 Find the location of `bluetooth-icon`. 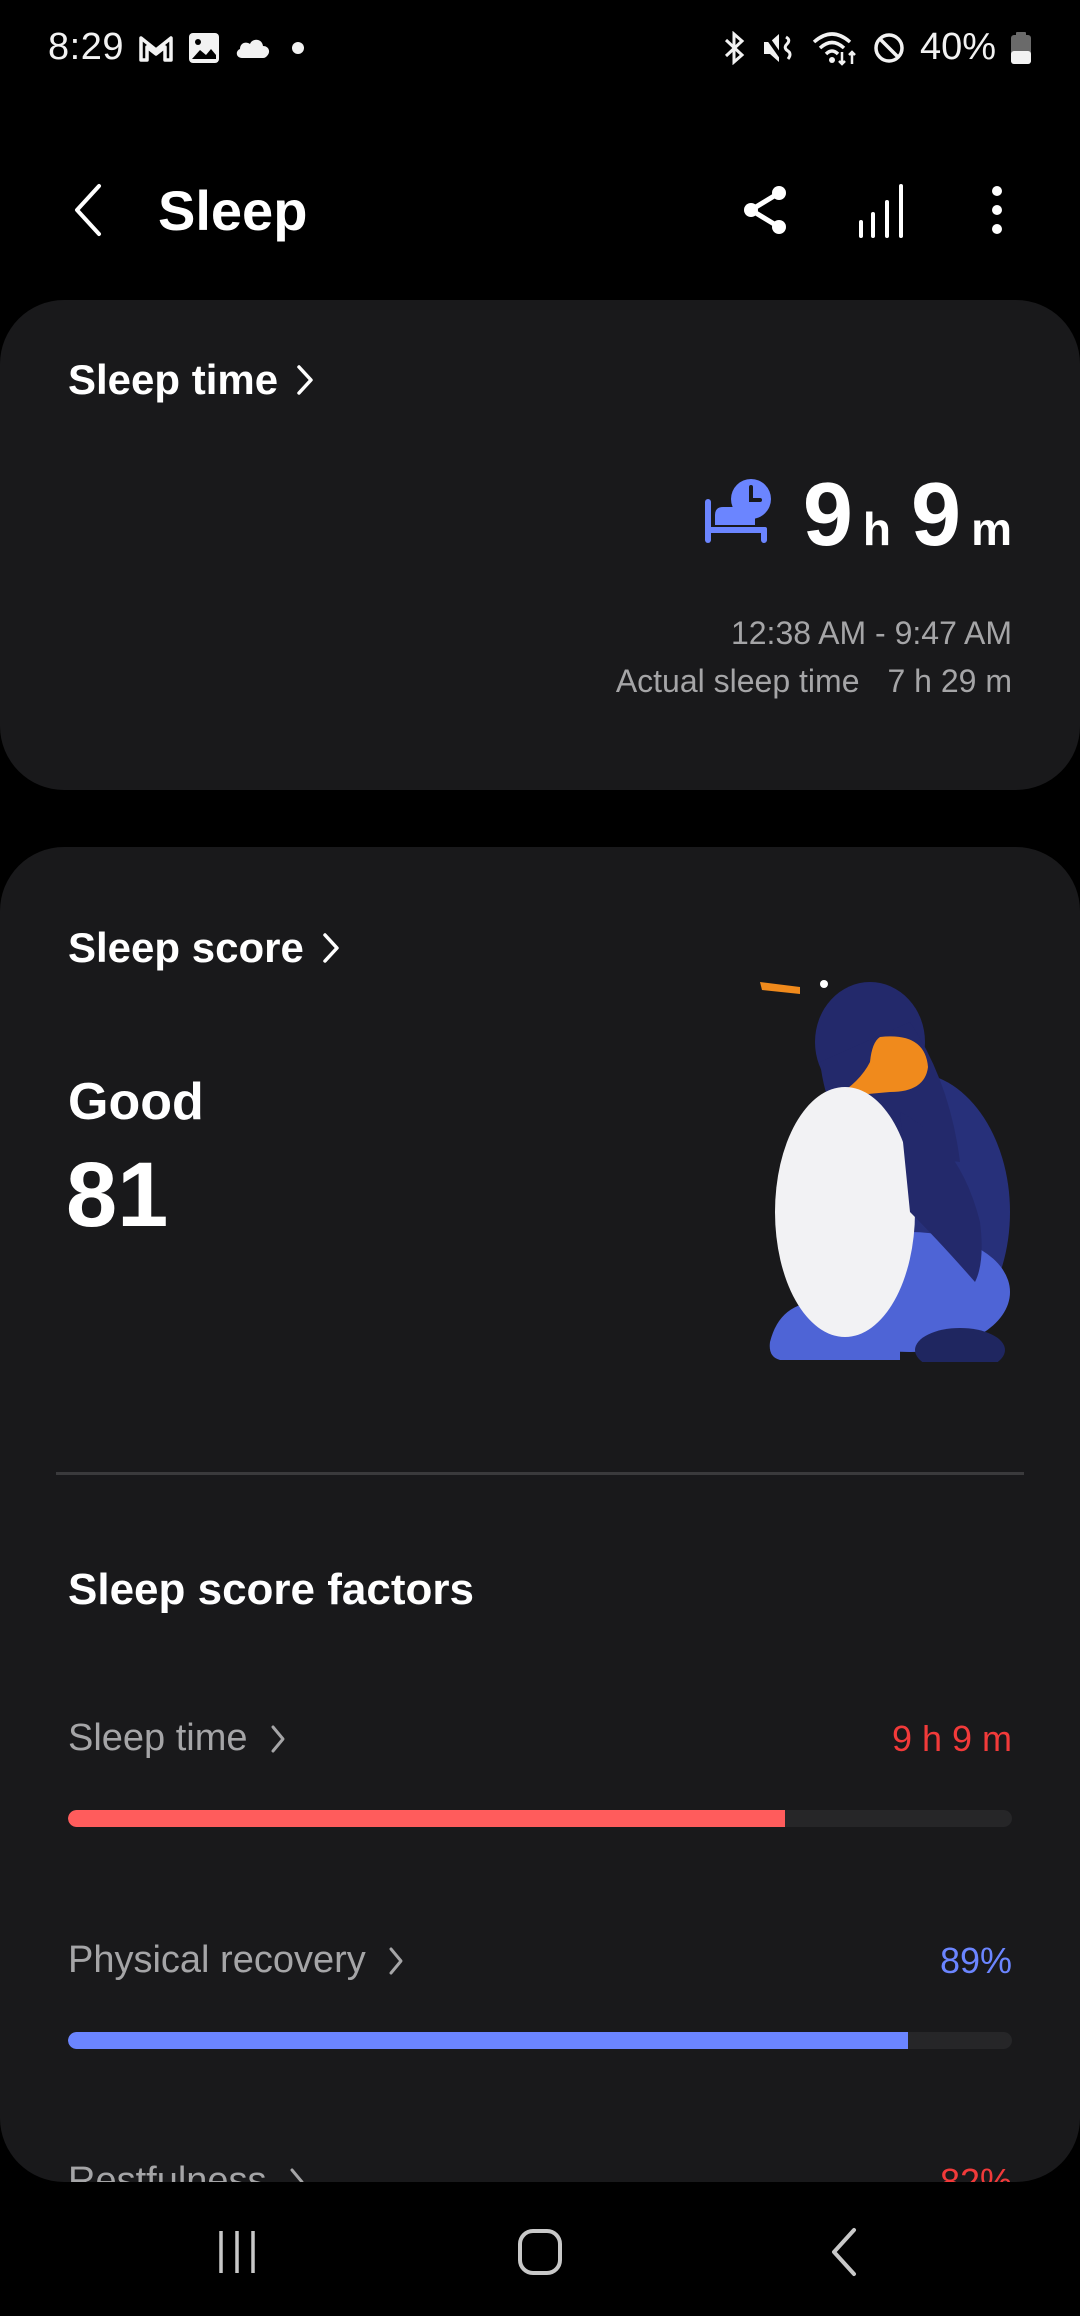

bluetooth-icon is located at coordinates (734, 47).